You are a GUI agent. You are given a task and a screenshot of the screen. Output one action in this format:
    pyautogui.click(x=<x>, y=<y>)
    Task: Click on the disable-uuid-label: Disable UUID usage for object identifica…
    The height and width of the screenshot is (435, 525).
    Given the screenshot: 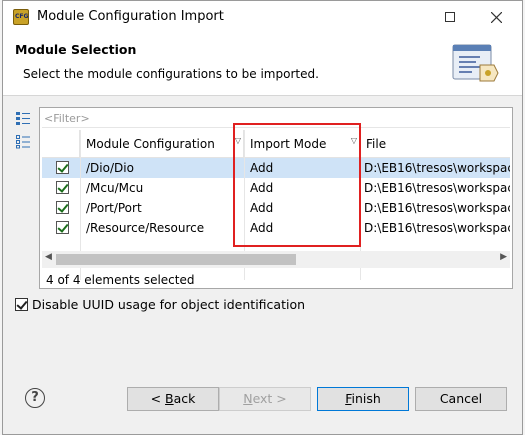 What is the action you would take?
    pyautogui.click(x=168, y=304)
    